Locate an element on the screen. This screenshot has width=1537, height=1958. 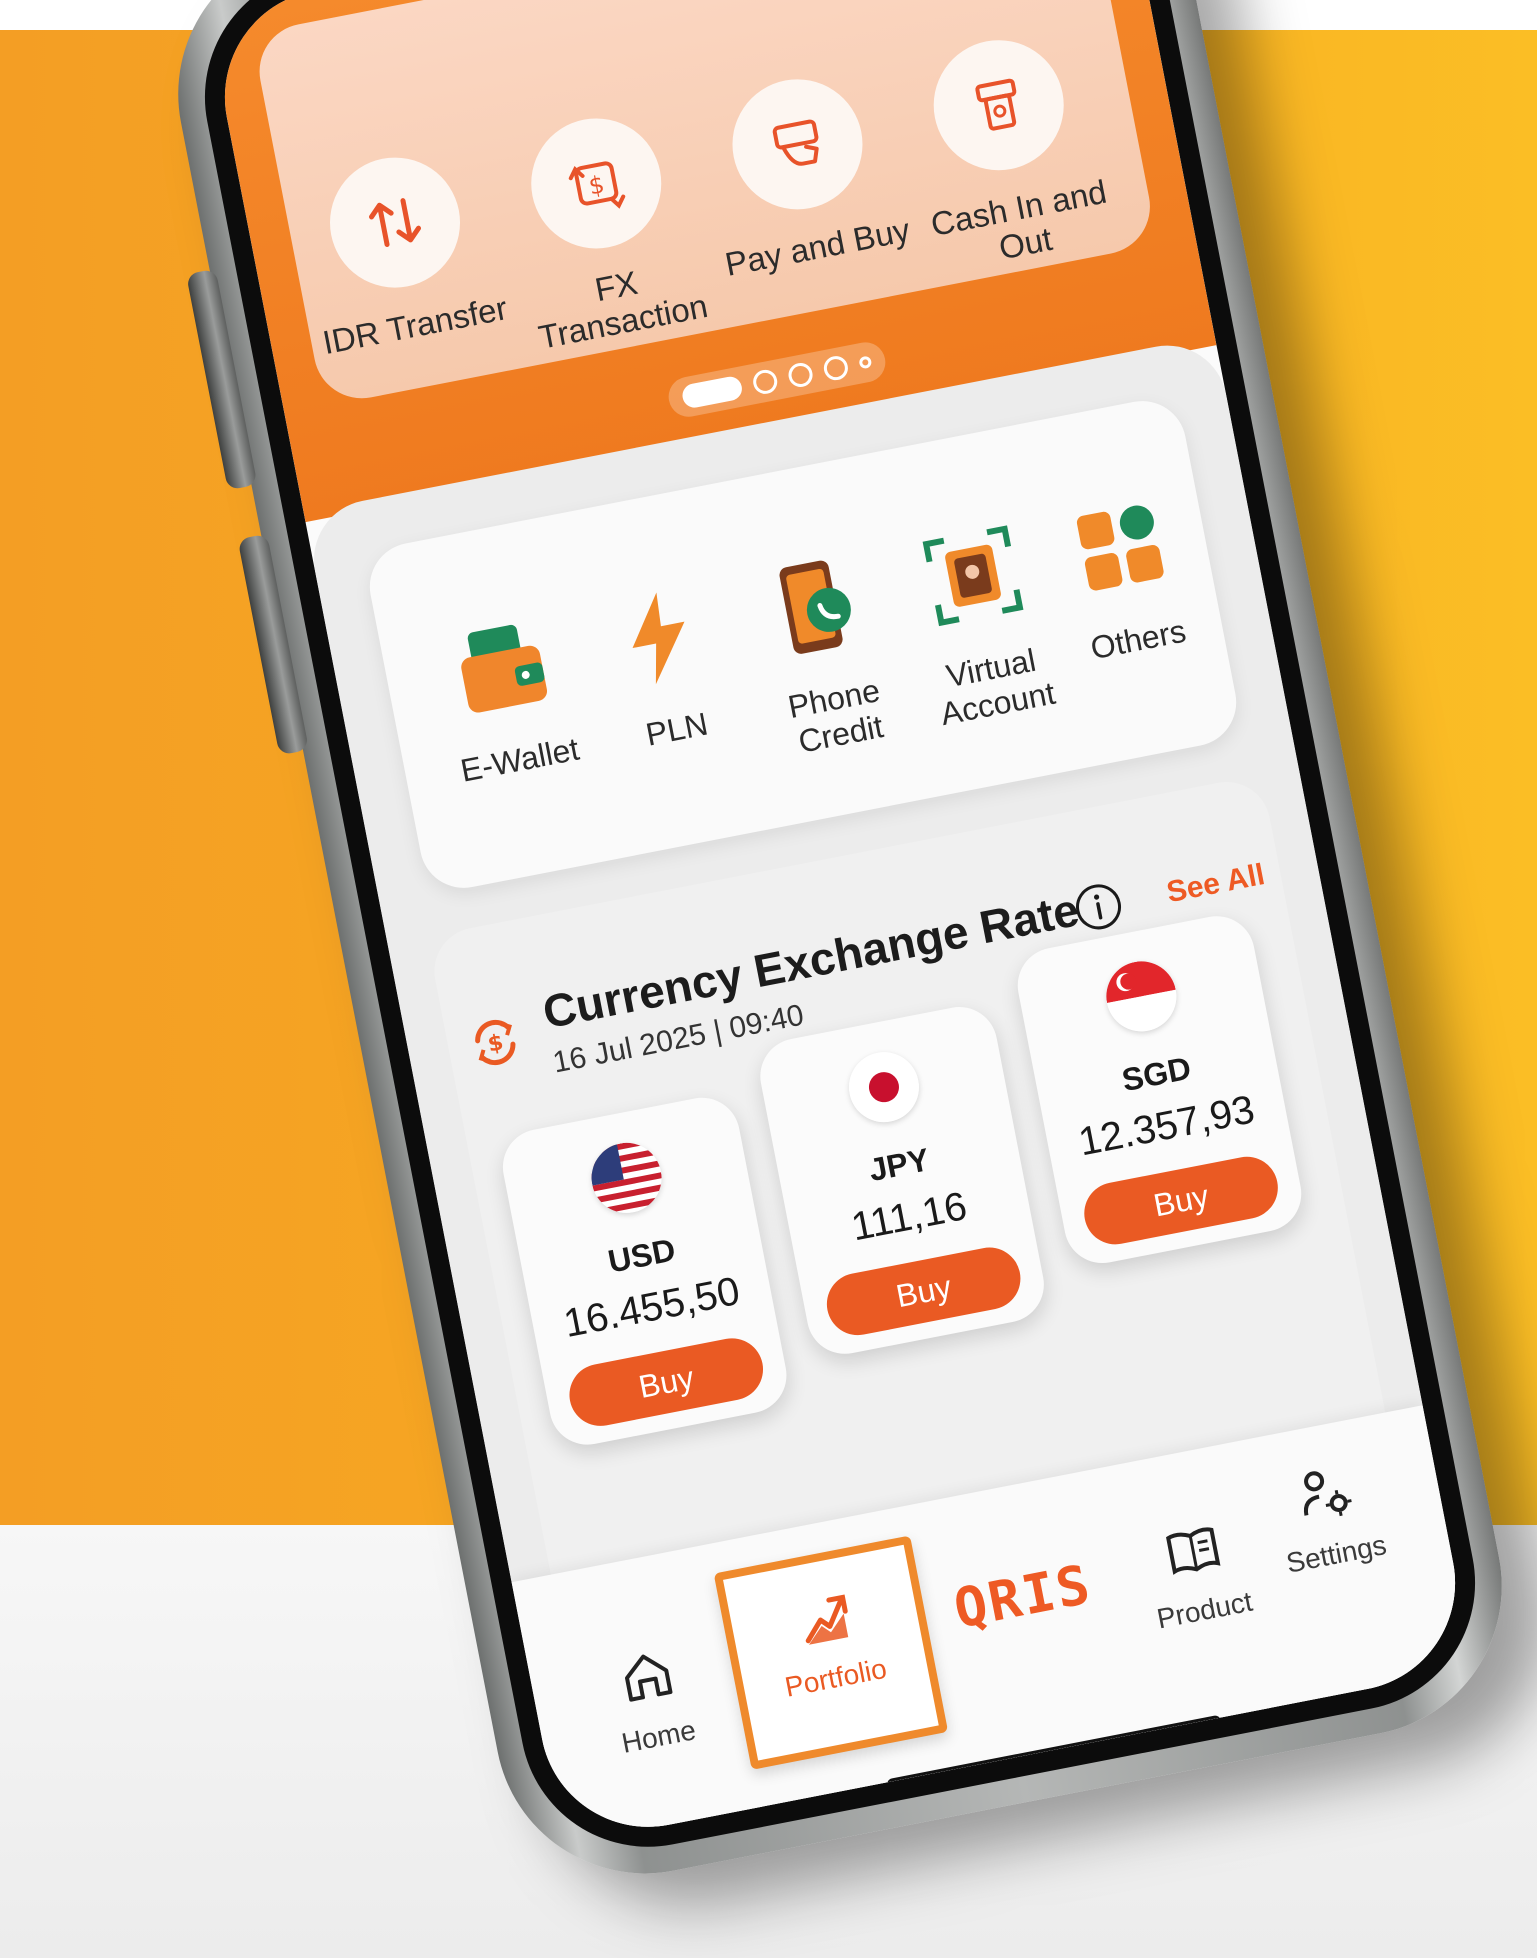
nav-label: Product is located at coordinates (1204, 1610).